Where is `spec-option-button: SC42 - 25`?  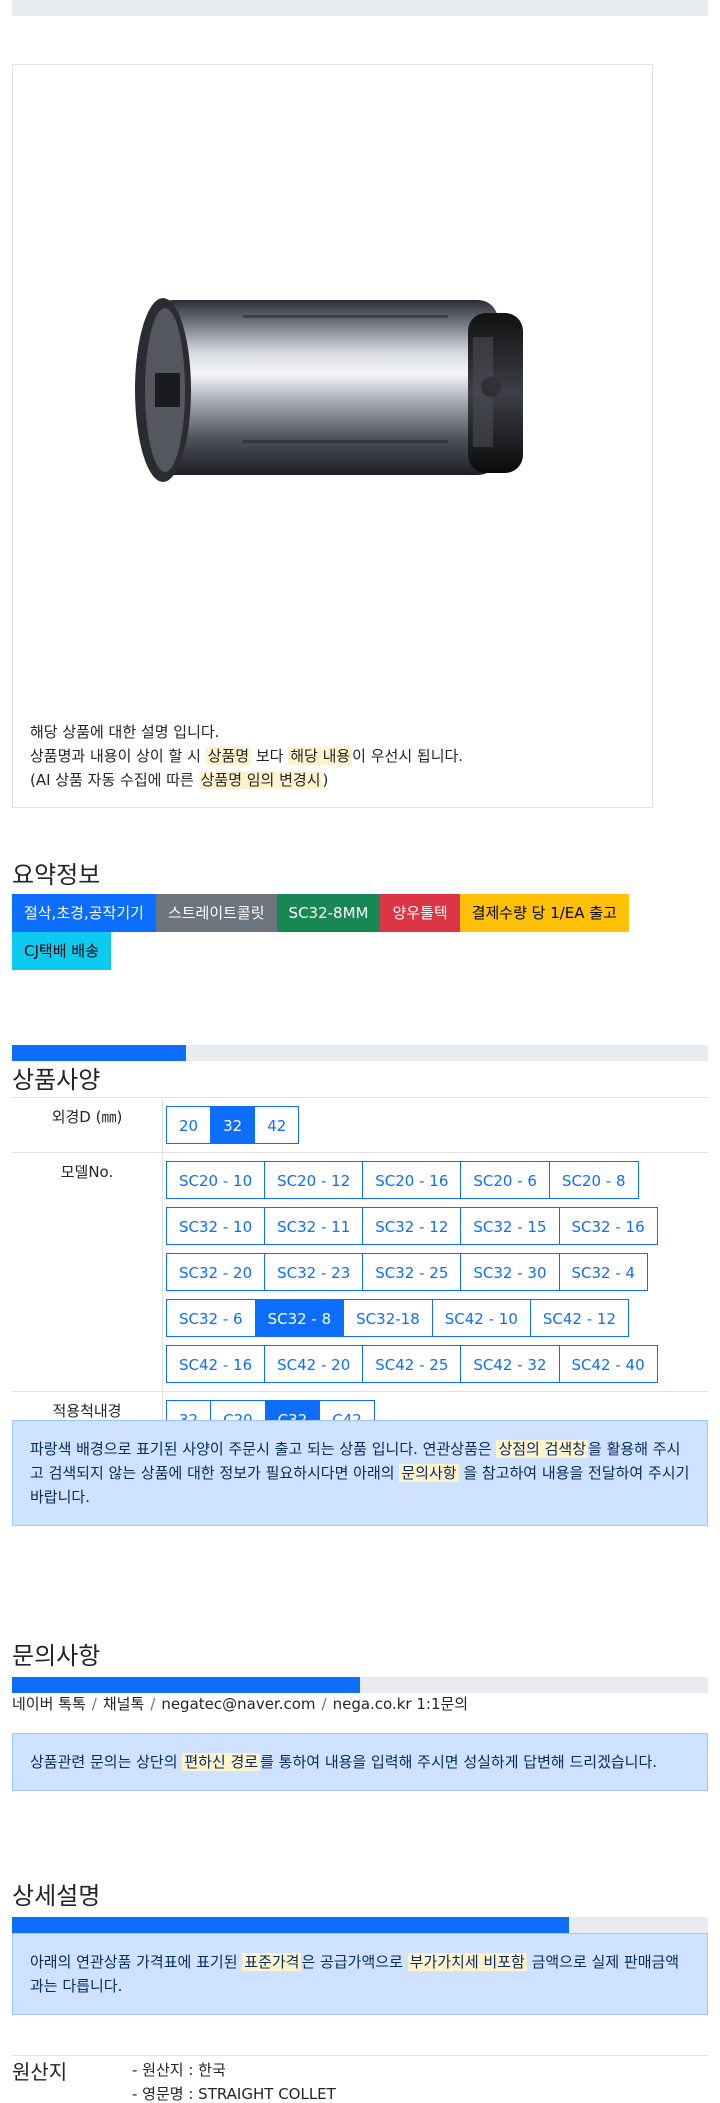
spec-option-button: SC42 - 25 is located at coordinates (412, 1364).